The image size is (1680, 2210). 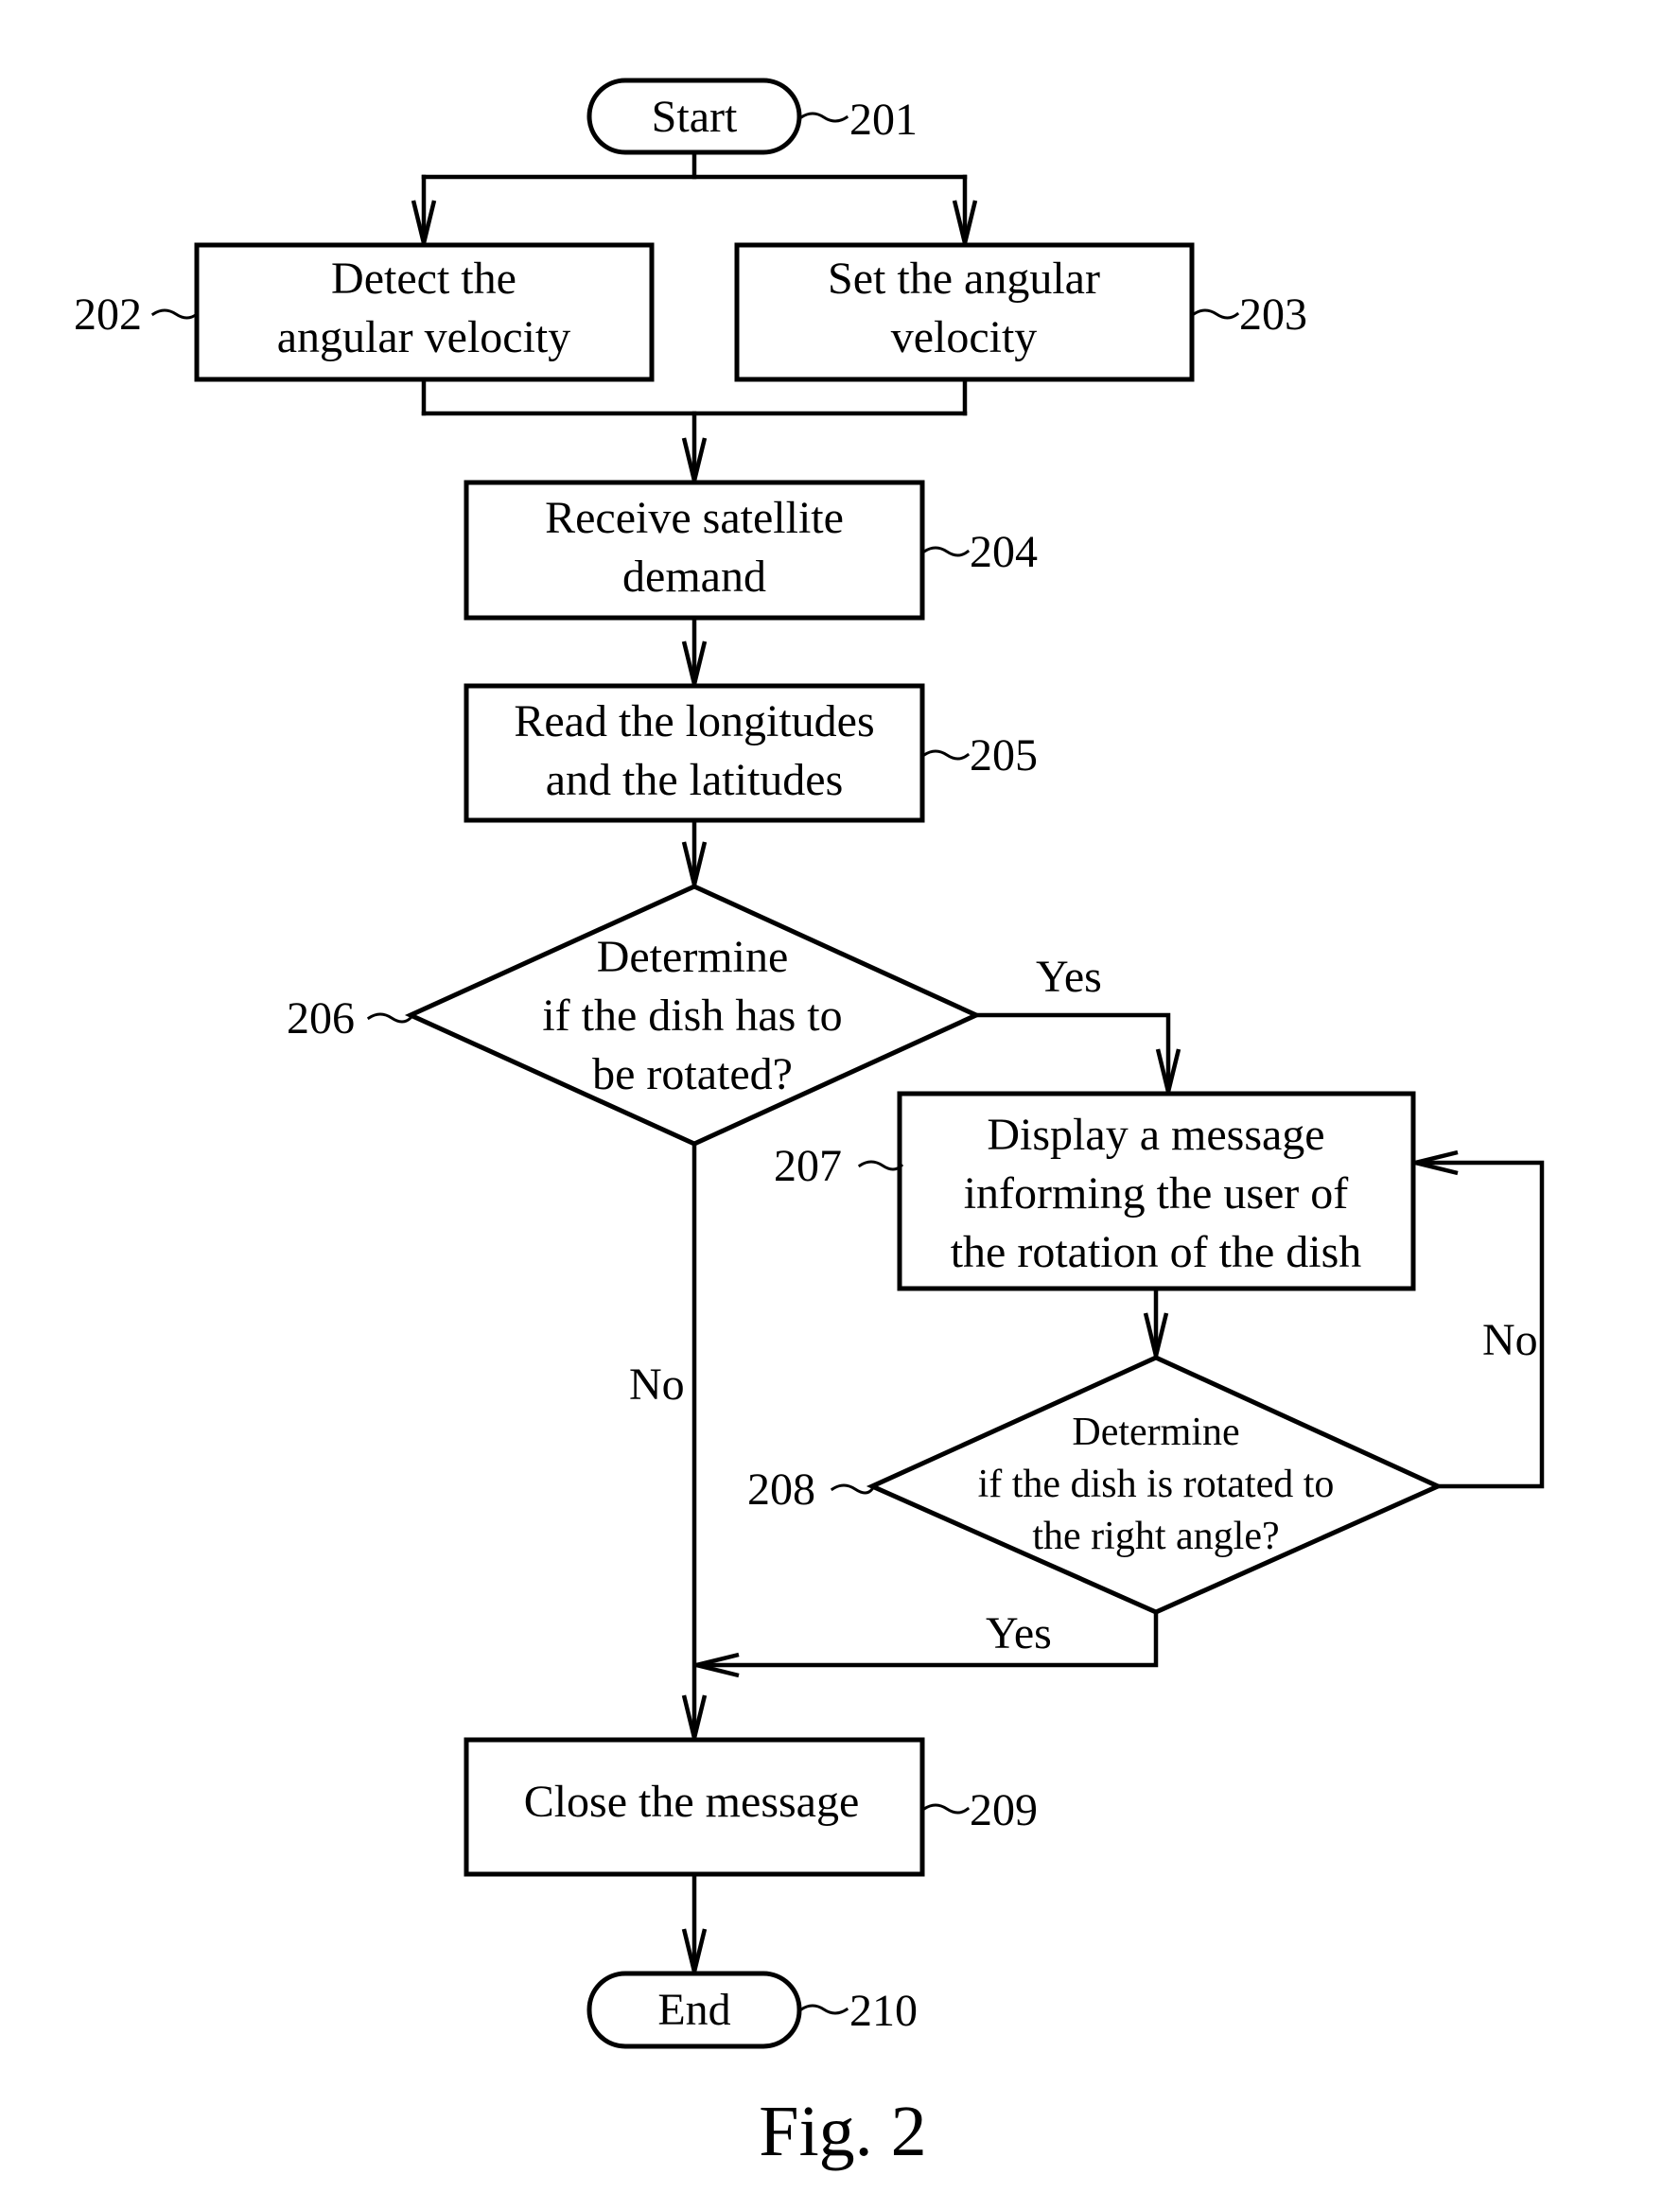 I want to click on node-text: angular velocity, so click(x=424, y=337).